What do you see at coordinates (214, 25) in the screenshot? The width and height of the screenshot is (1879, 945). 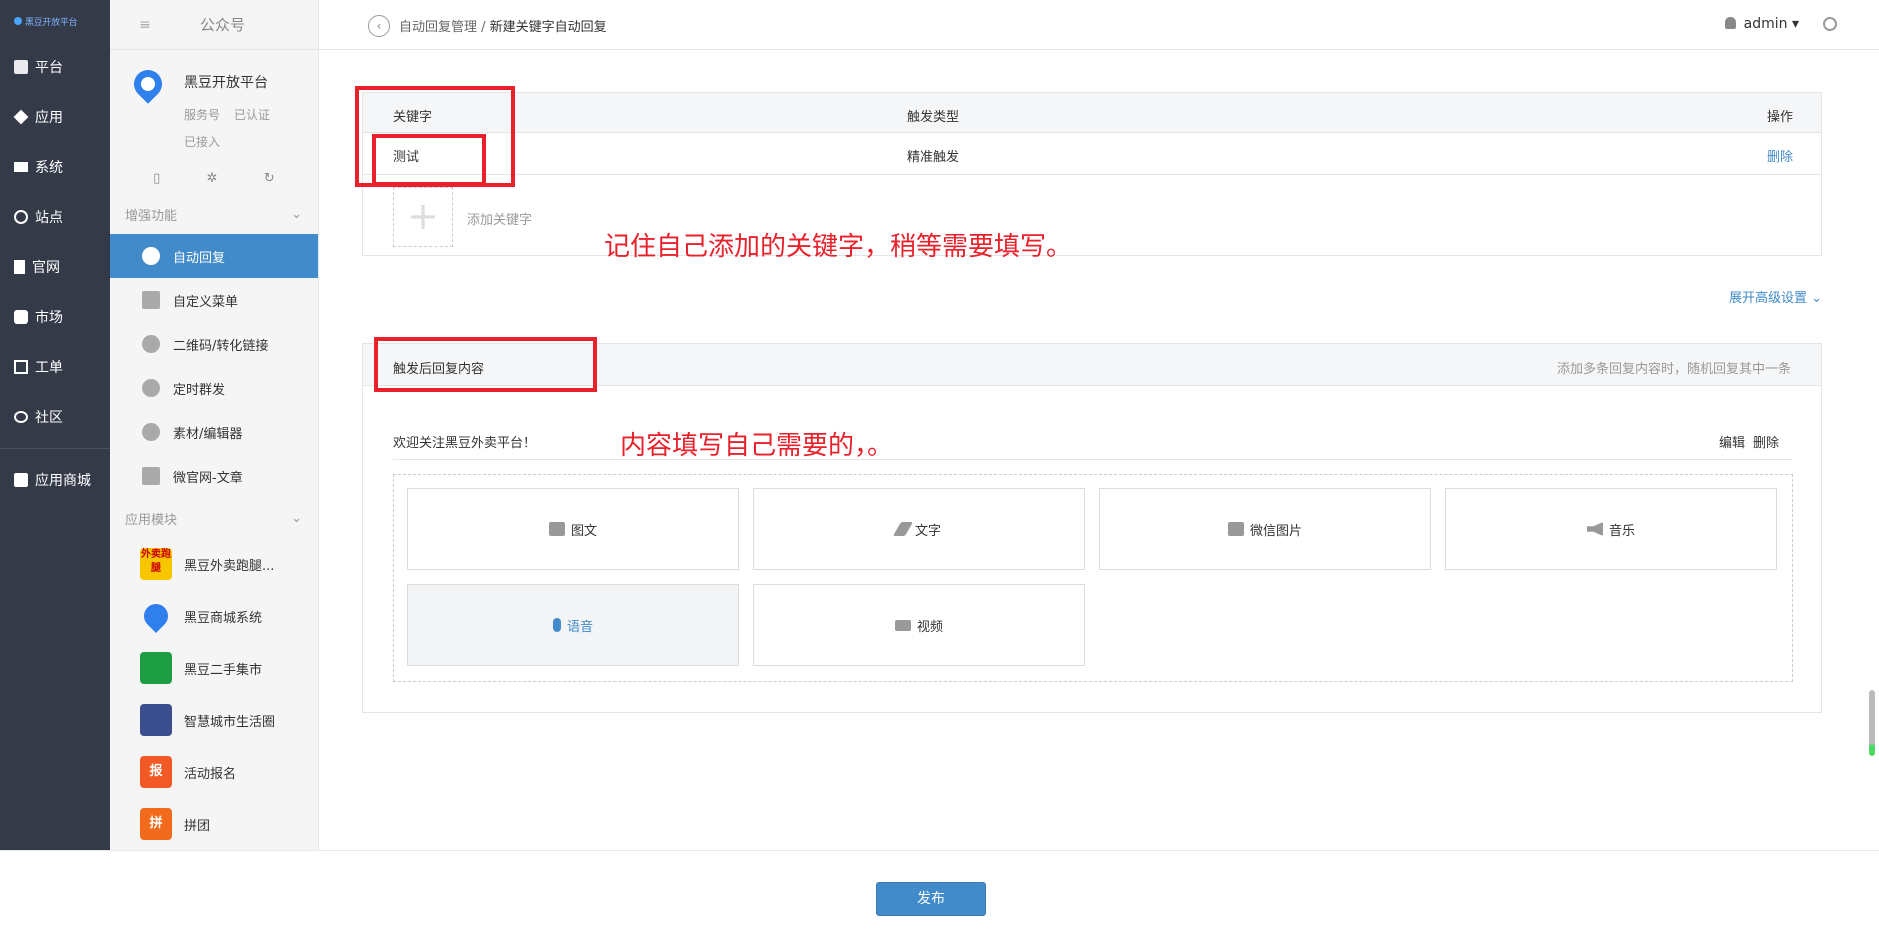 I see `sidebar-top: ≡ 公众号` at bounding box center [214, 25].